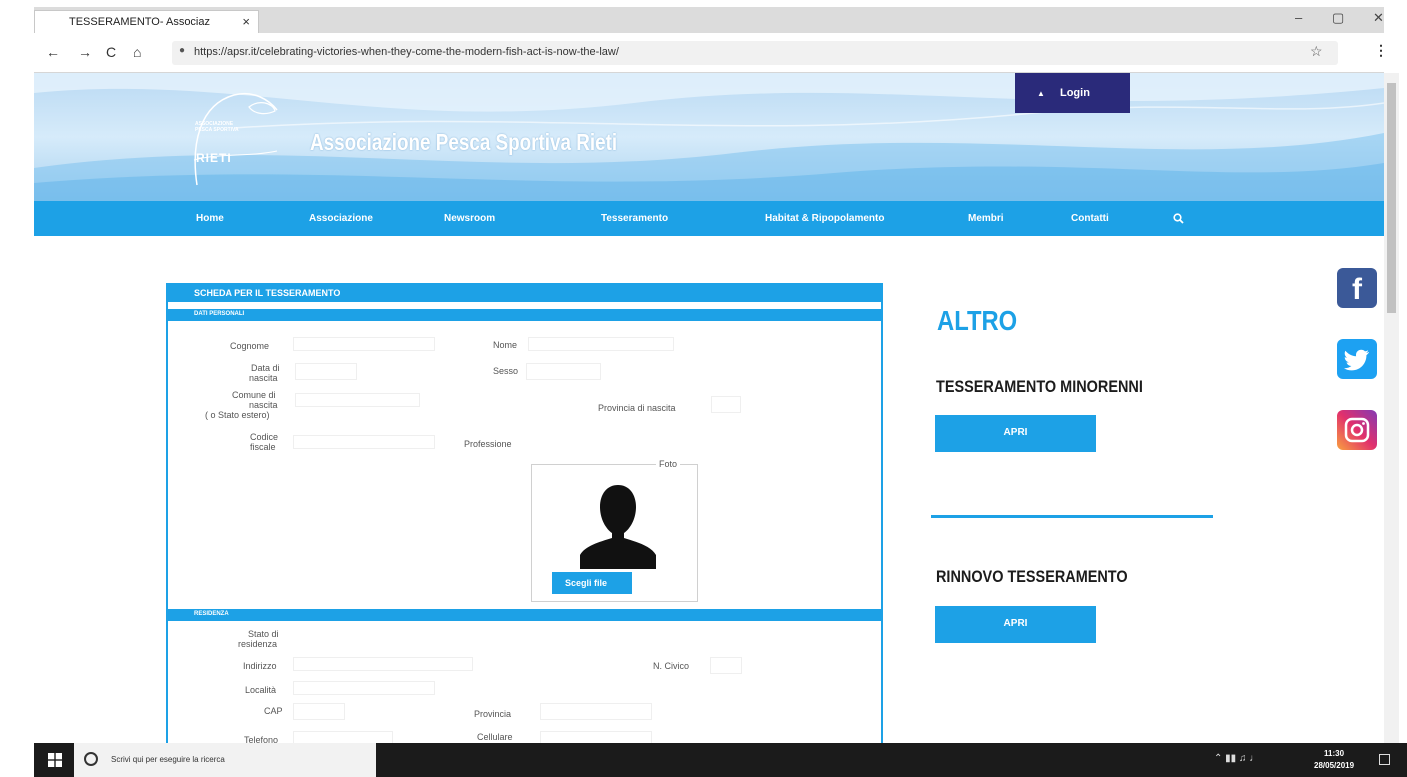  What do you see at coordinates (383, 664) in the screenshot?
I see `indirizzo-field` at bounding box center [383, 664].